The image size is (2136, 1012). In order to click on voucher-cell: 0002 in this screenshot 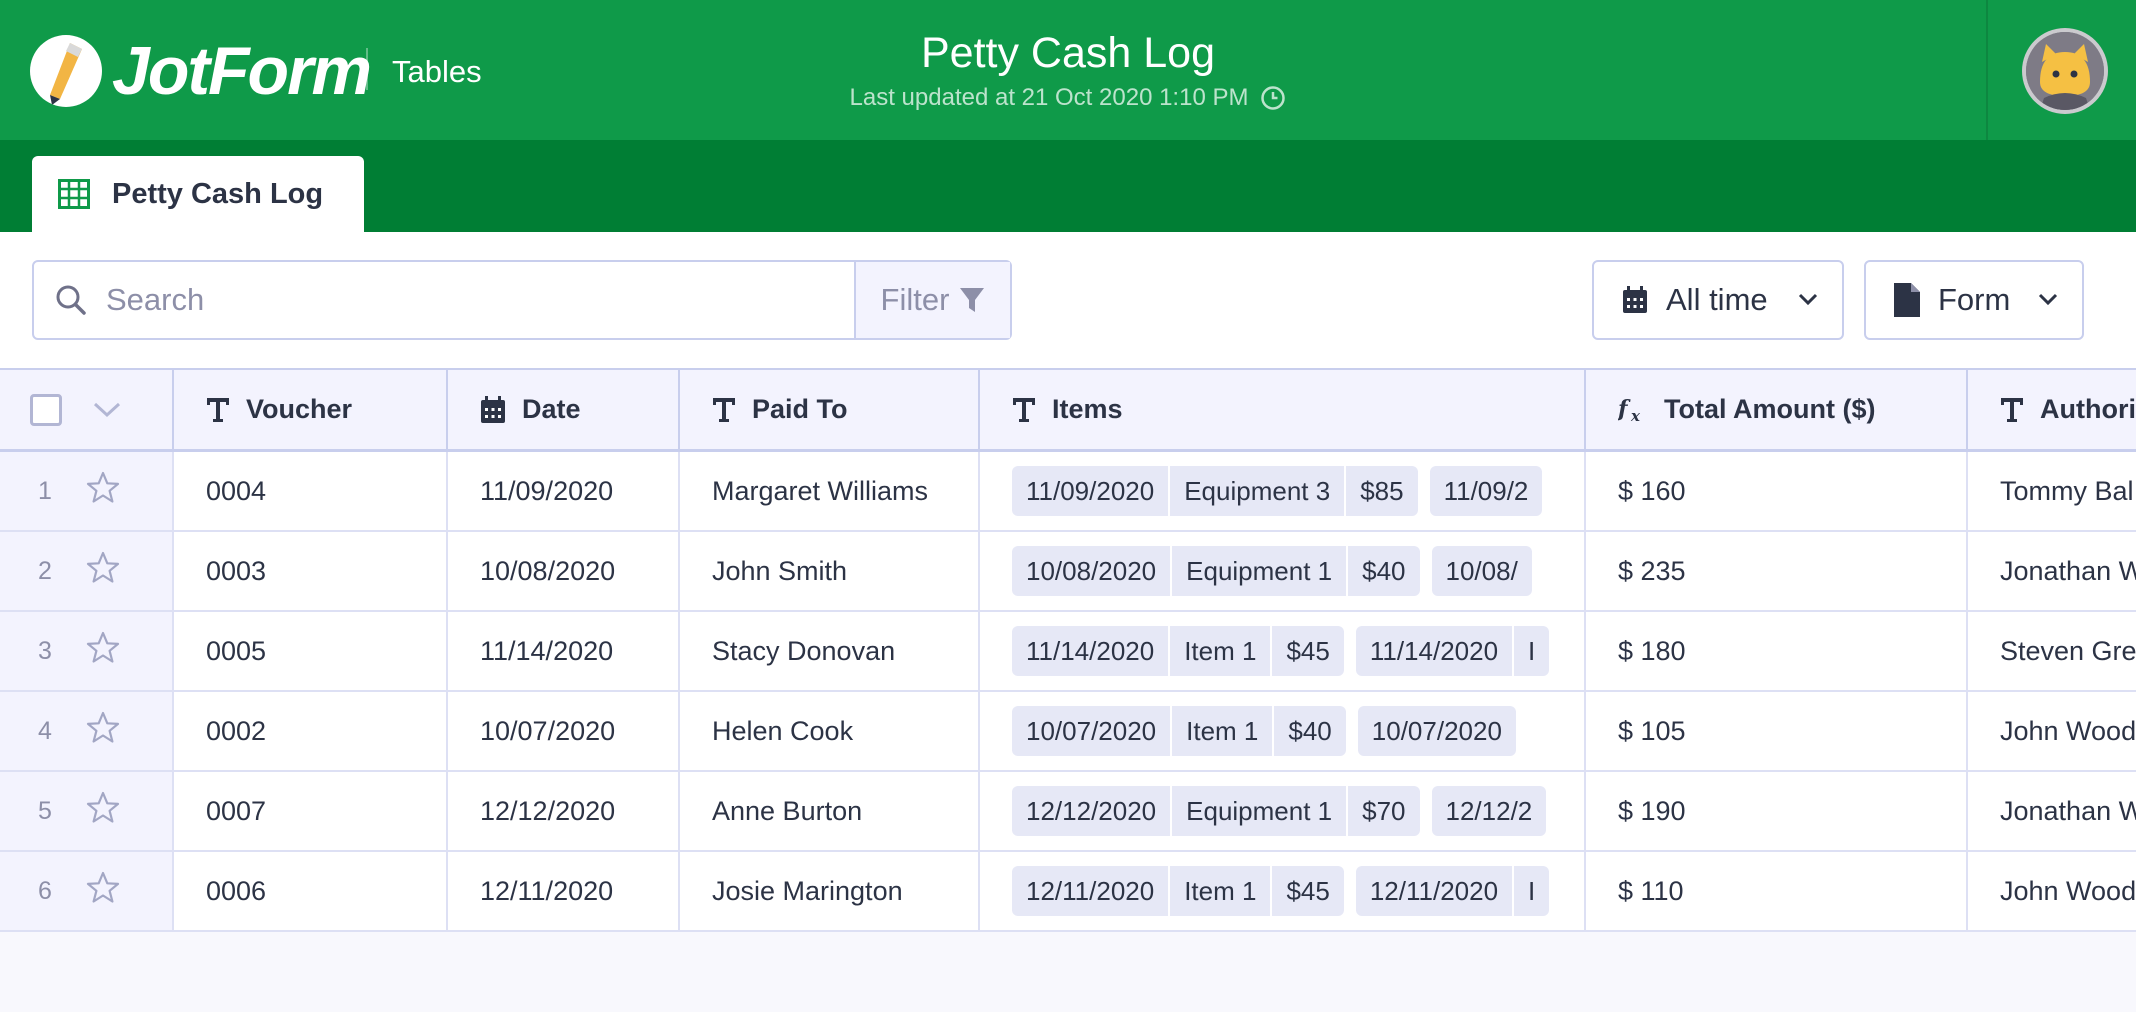, I will do `click(311, 731)`.